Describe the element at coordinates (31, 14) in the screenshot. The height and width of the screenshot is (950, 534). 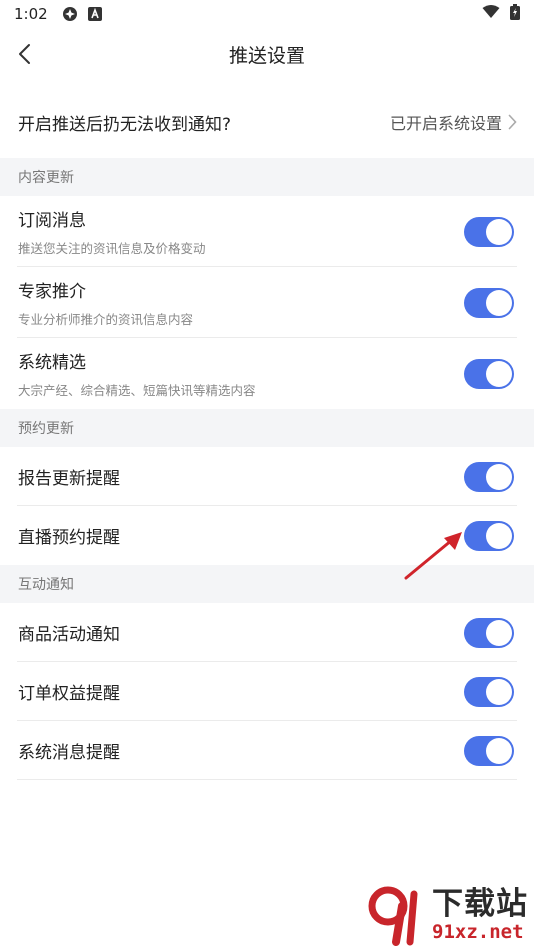
I see `status-time: 1:02` at that location.